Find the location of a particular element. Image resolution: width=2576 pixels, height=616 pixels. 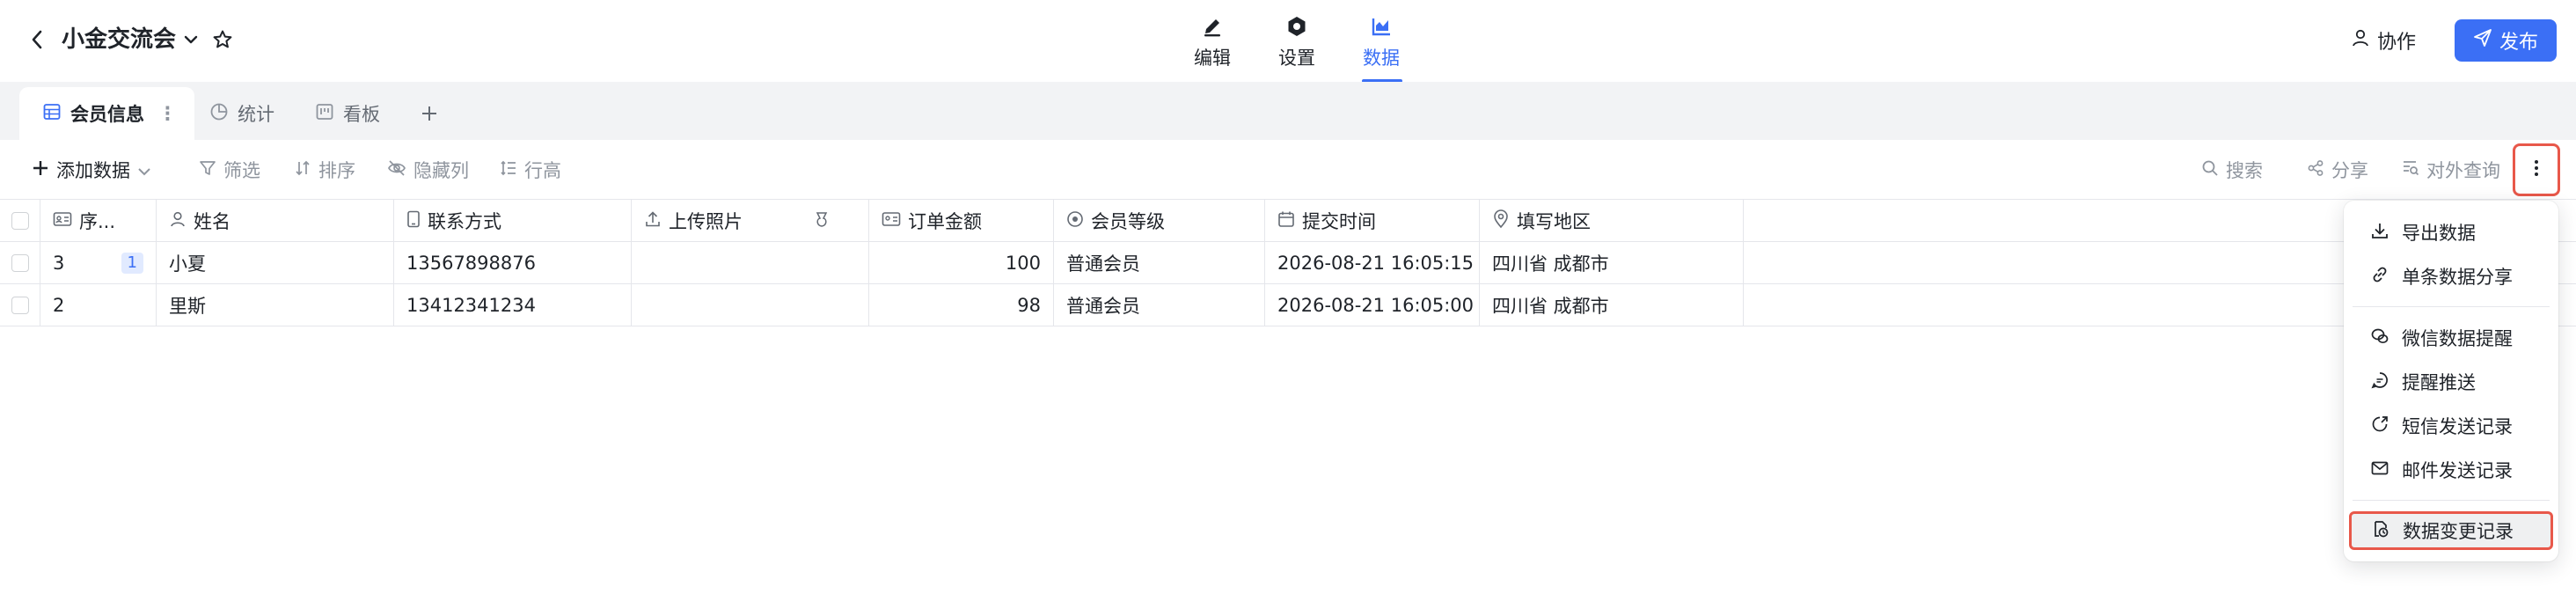

star-icon is located at coordinates (222, 40).